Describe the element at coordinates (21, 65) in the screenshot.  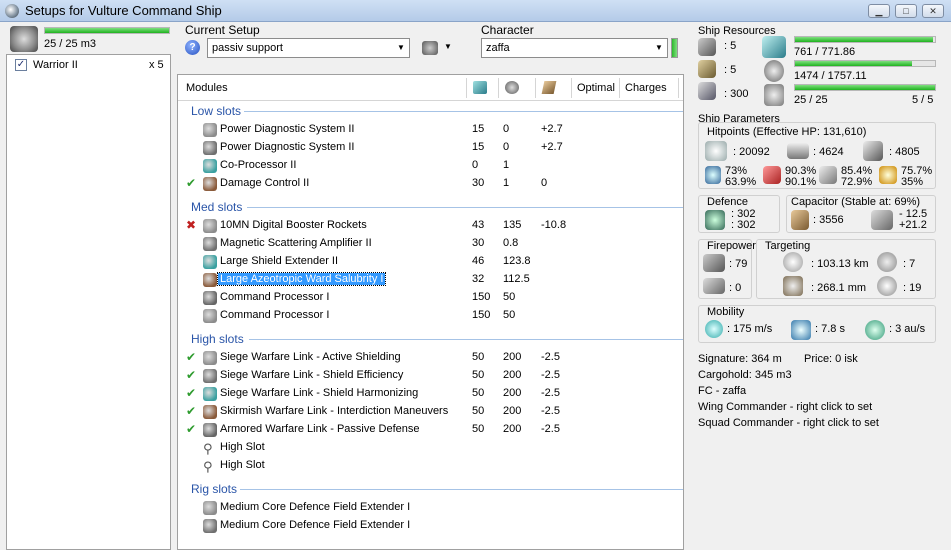
I see `drone-checkbox: ✓` at that location.